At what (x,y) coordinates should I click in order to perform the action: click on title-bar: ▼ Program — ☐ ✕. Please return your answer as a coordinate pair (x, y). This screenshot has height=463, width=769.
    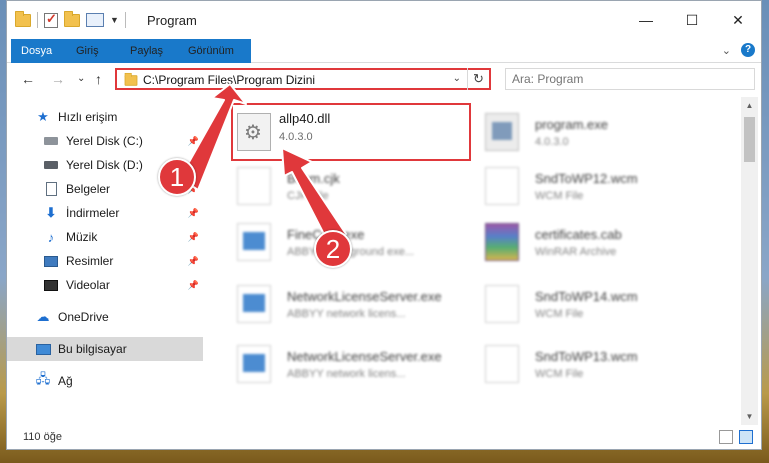
    Looking at the image, I should click on (384, 20).